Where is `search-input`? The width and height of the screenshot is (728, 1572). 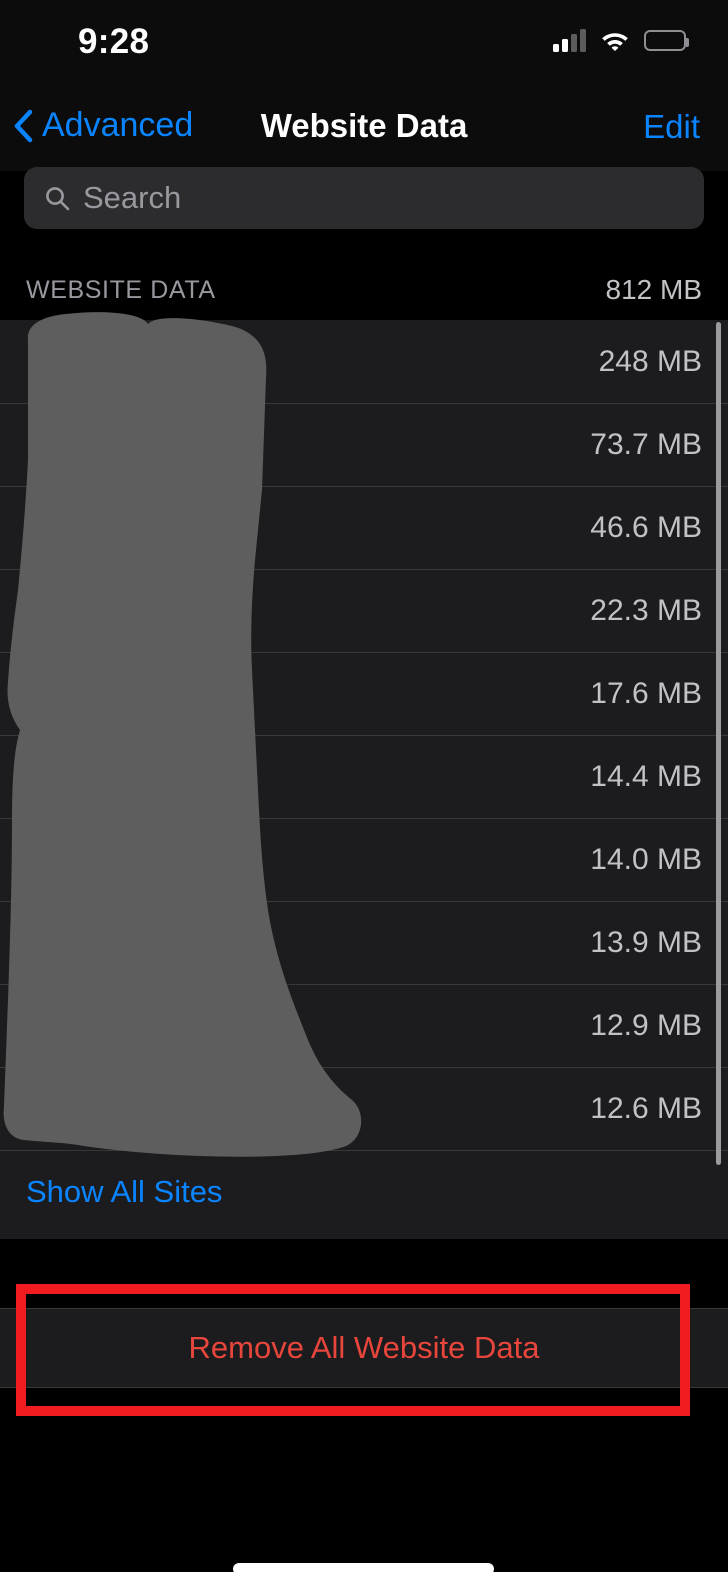 search-input is located at coordinates (393, 198).